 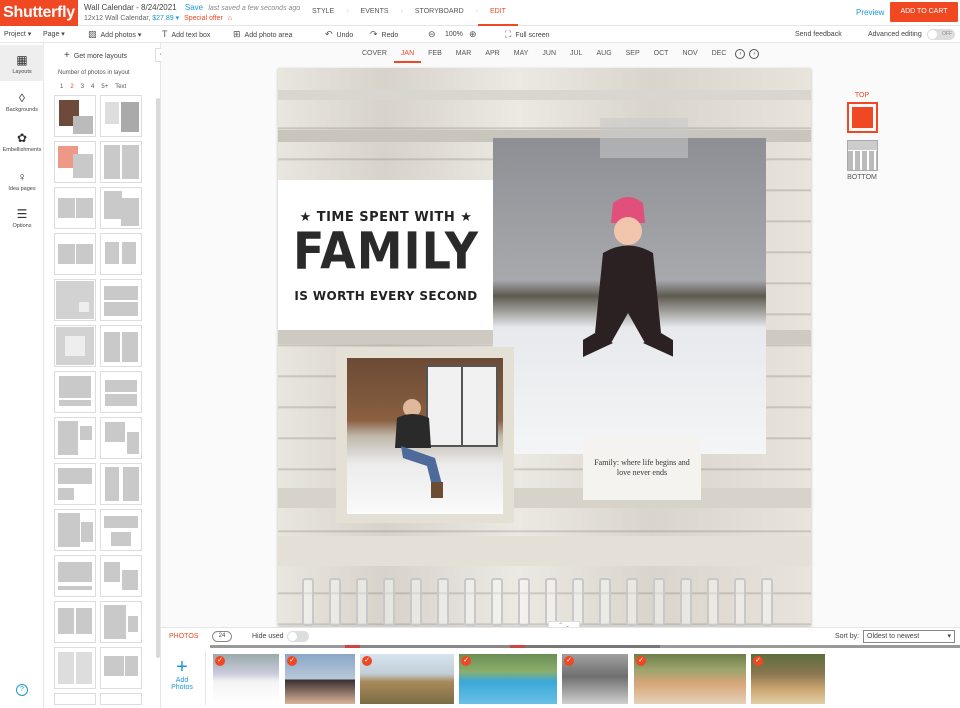 What do you see at coordinates (924, 12) in the screenshot?
I see `add-to-cart-button: ADD TO CART` at bounding box center [924, 12].